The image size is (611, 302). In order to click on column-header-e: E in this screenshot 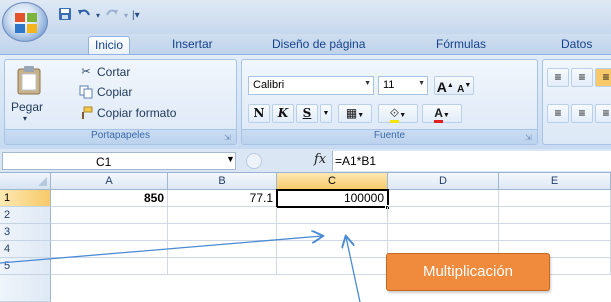, I will do `click(555, 181)`.